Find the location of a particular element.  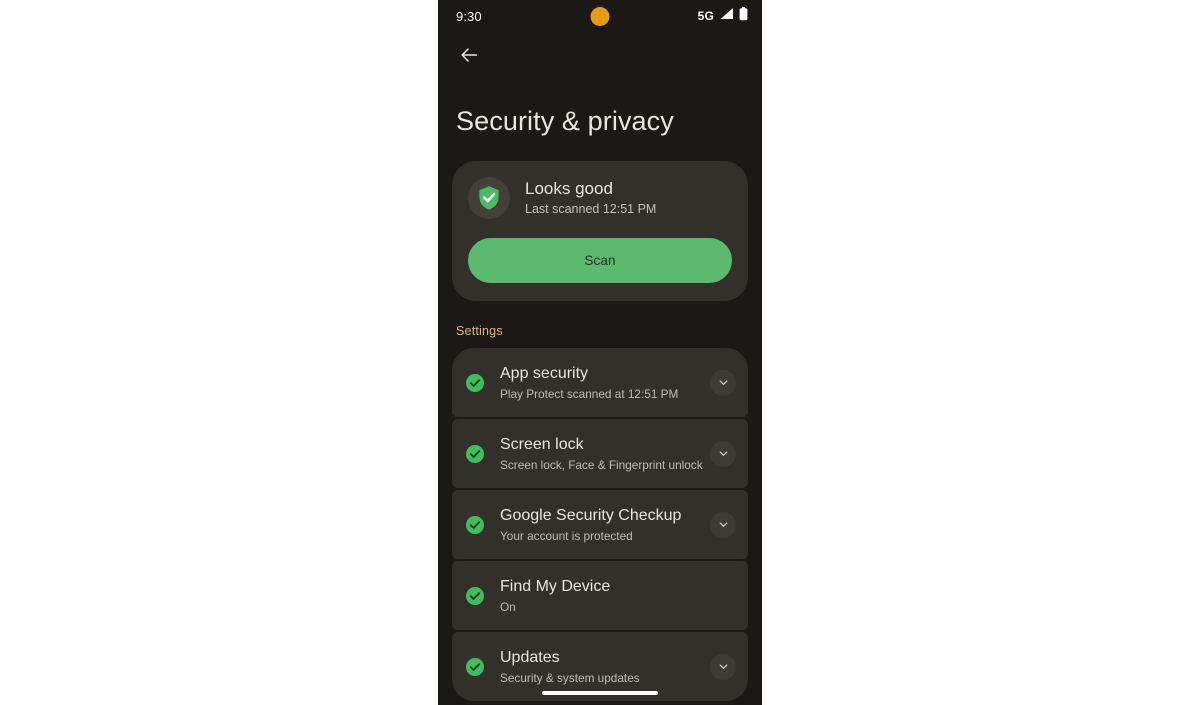

settings-item-title: Updates is located at coordinates (530, 657).